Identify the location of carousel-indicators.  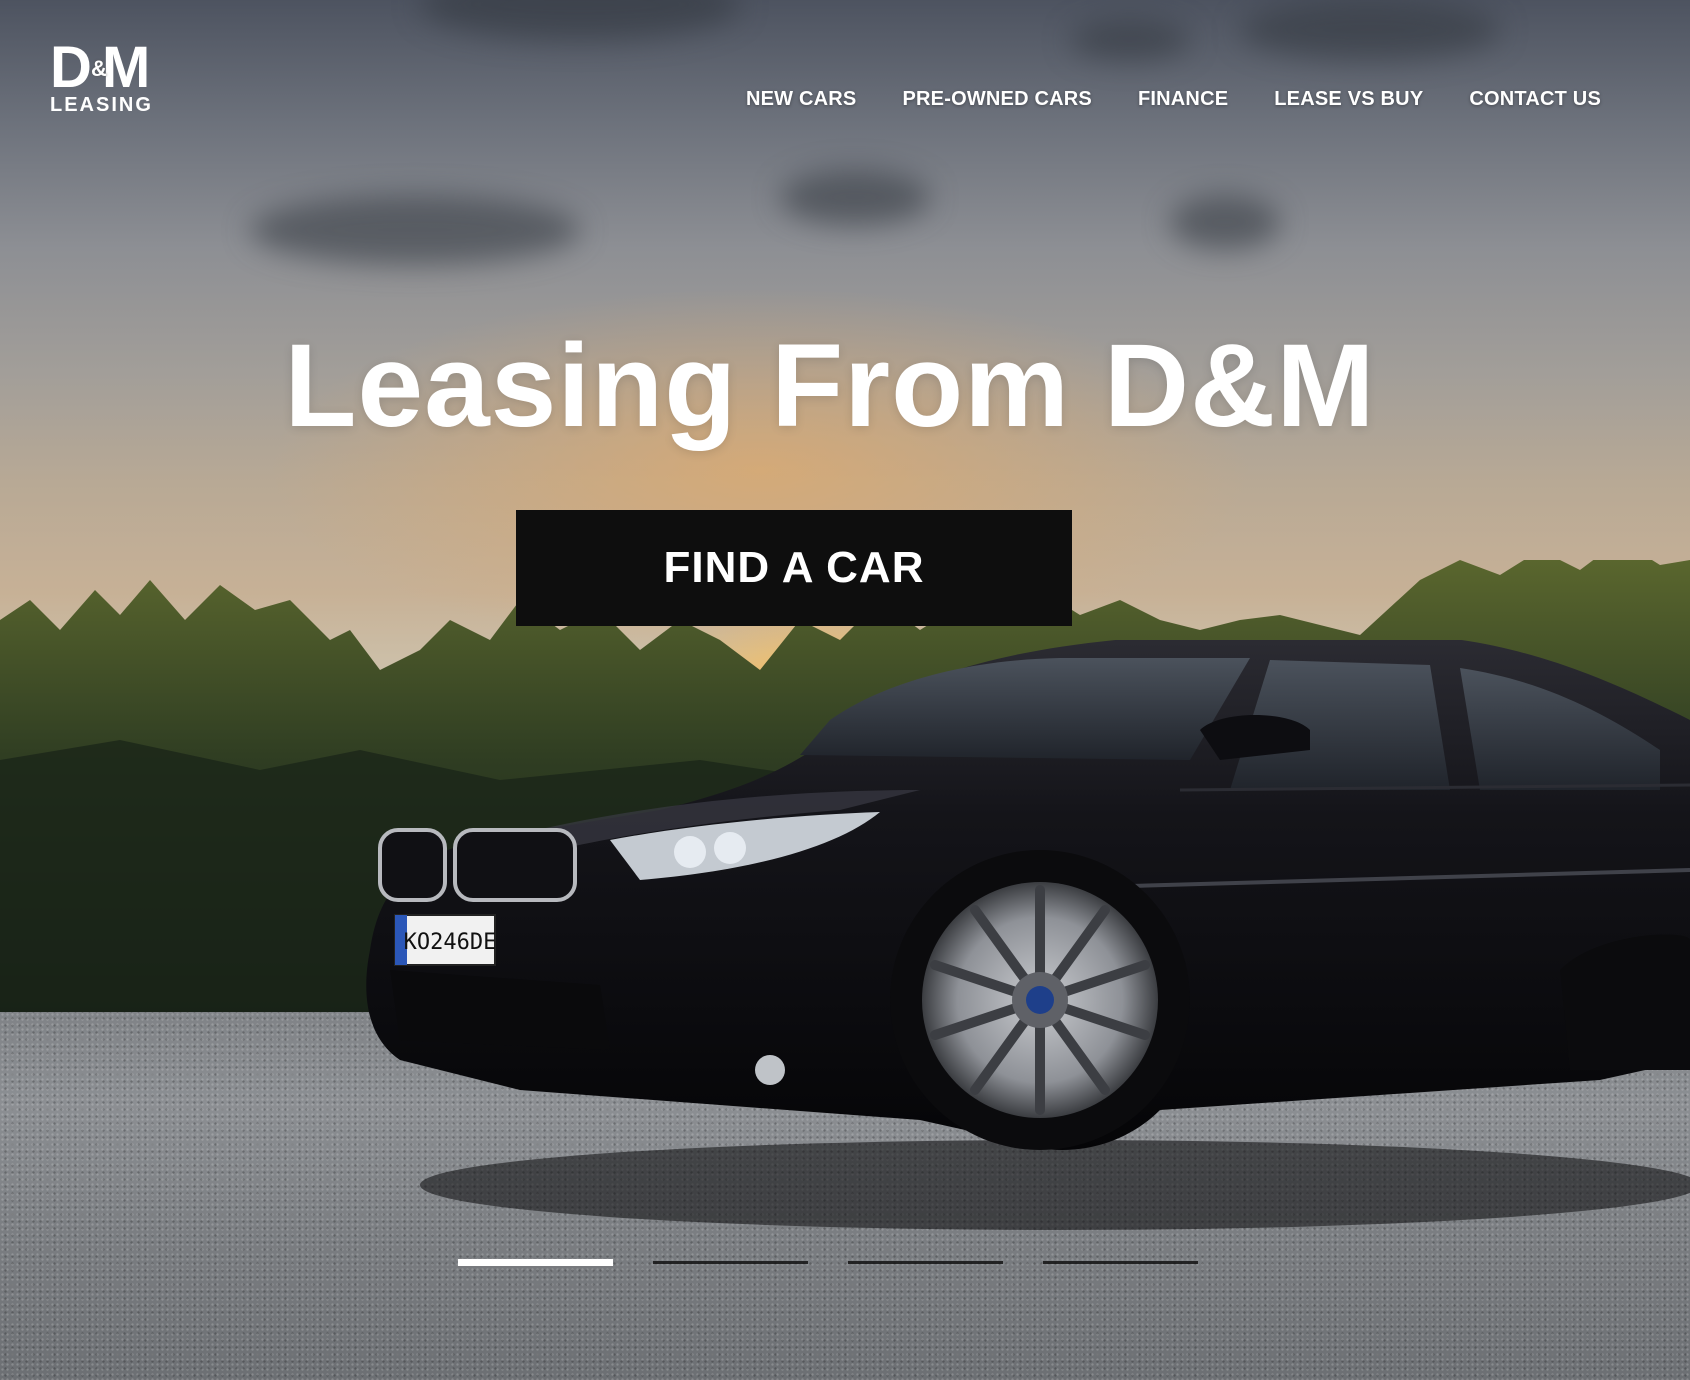
(828, 1262).